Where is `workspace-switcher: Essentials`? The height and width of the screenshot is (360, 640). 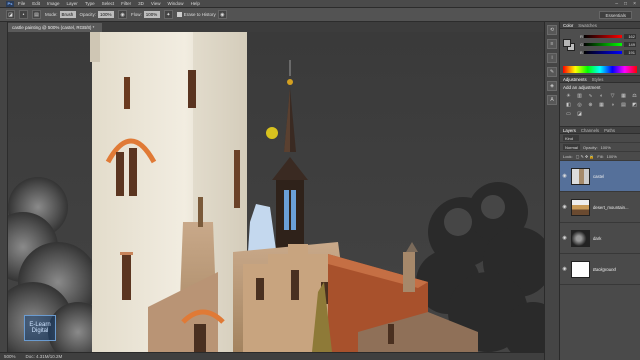 workspace-switcher: Essentials is located at coordinates (615, 15).